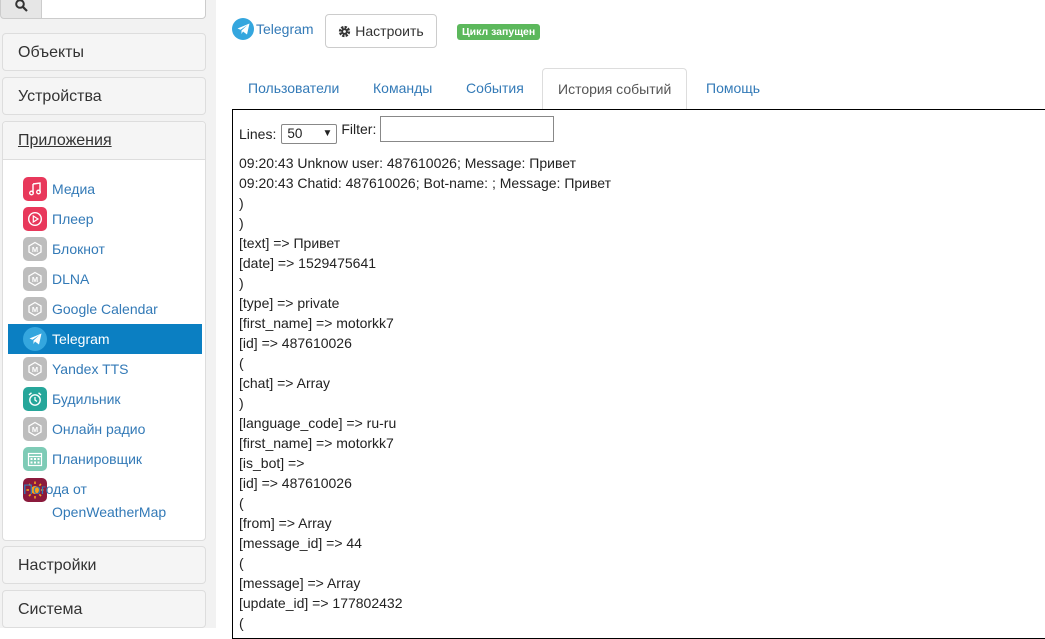 This screenshot has height=639, width=1045. What do you see at coordinates (123, 9) in the screenshot?
I see `search-input` at bounding box center [123, 9].